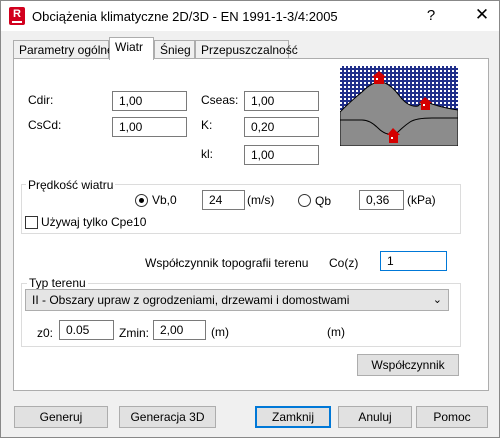  What do you see at coordinates (431, 17) in the screenshot?
I see `help-title-button: ?` at bounding box center [431, 17].